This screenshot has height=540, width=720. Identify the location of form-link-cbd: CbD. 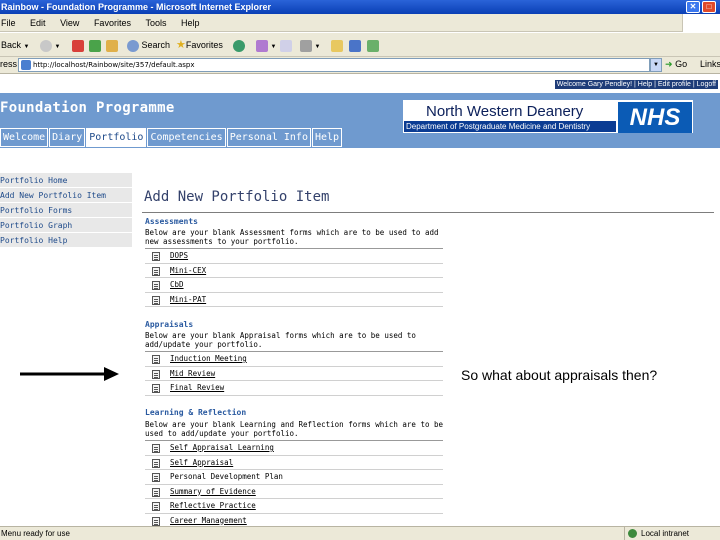
(177, 284).